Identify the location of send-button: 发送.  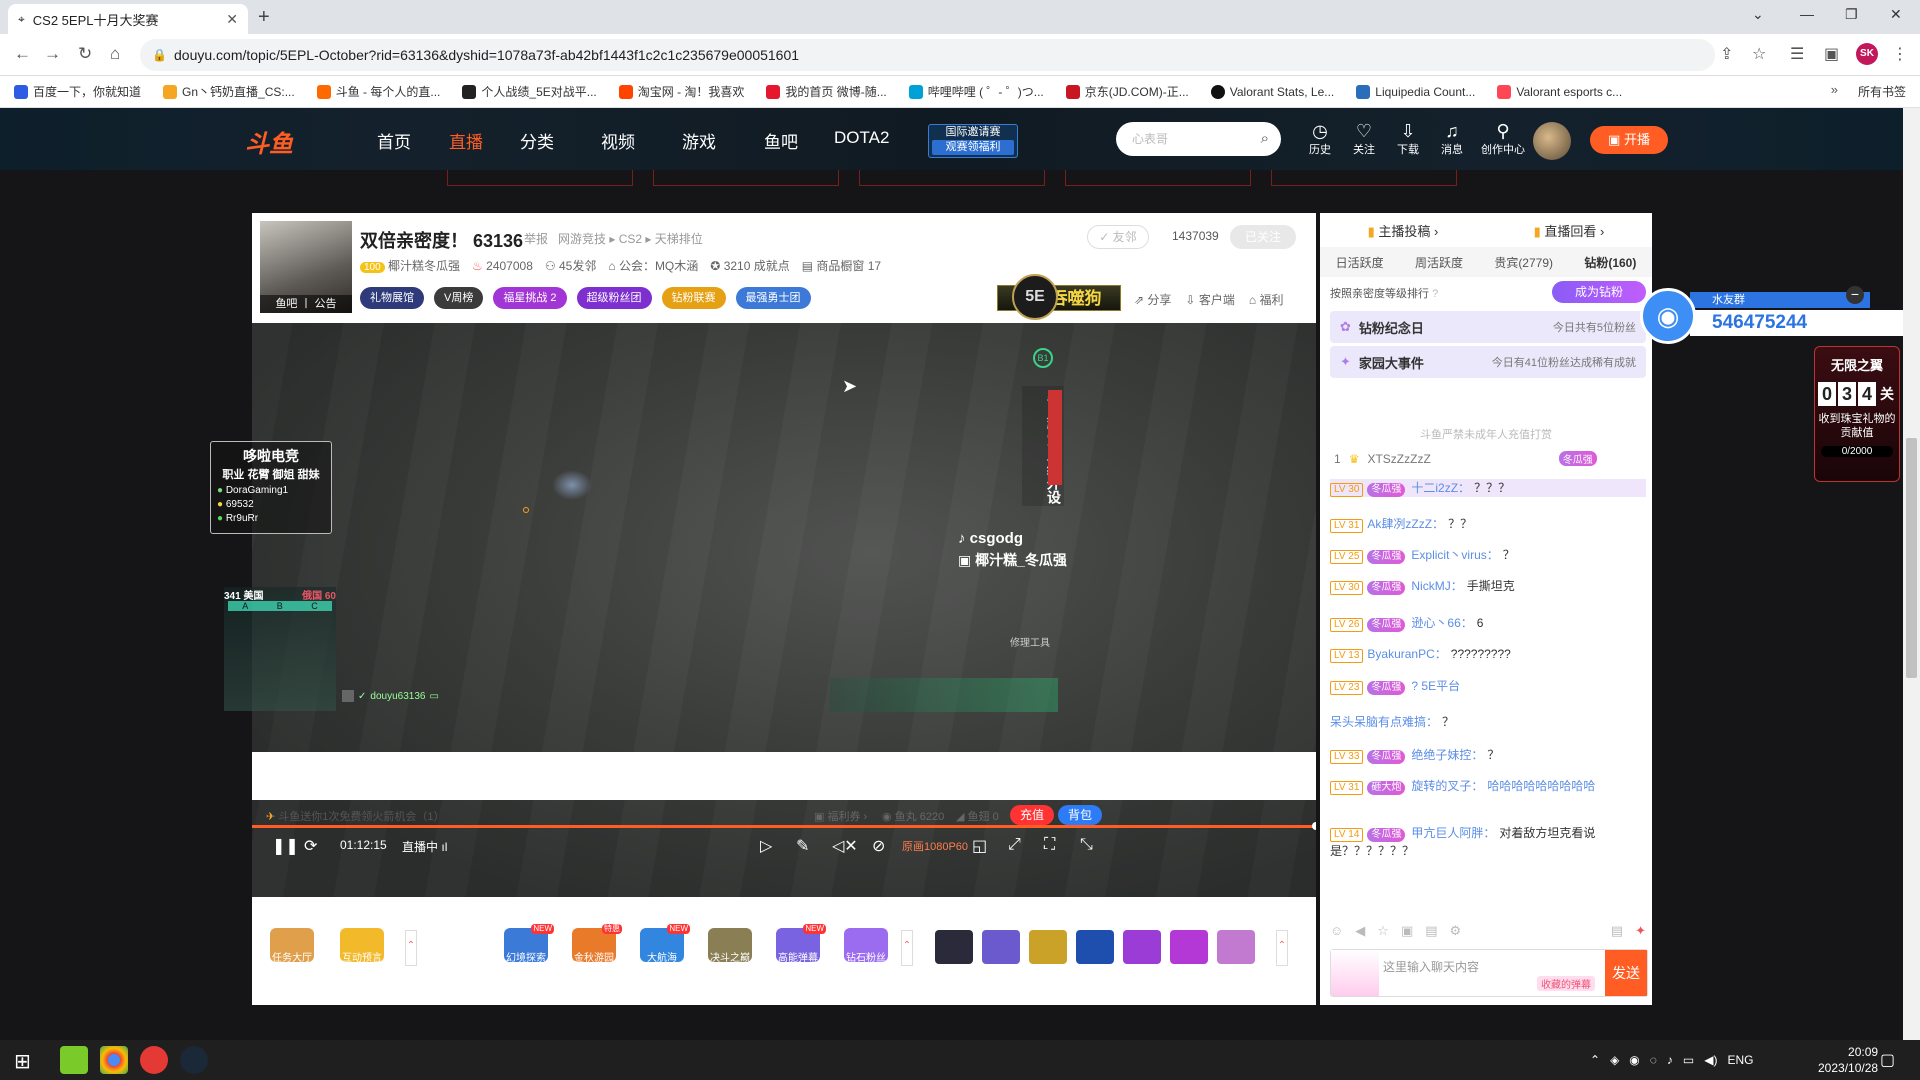
(1626, 973).